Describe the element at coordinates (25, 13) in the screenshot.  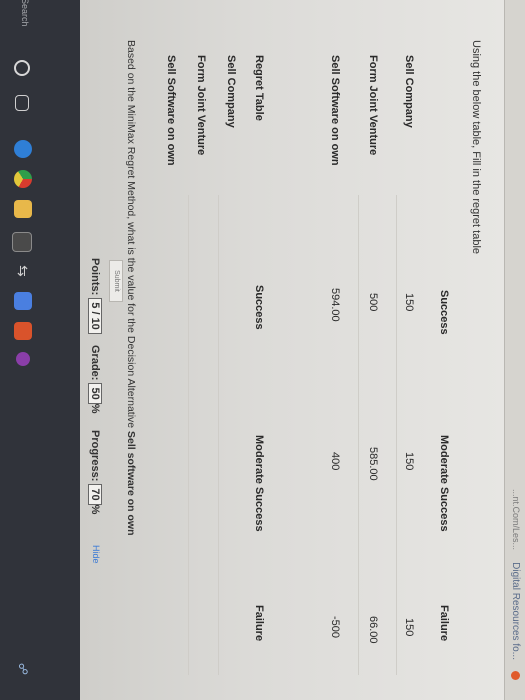
I see `taskbar-search-box: Search` at that location.